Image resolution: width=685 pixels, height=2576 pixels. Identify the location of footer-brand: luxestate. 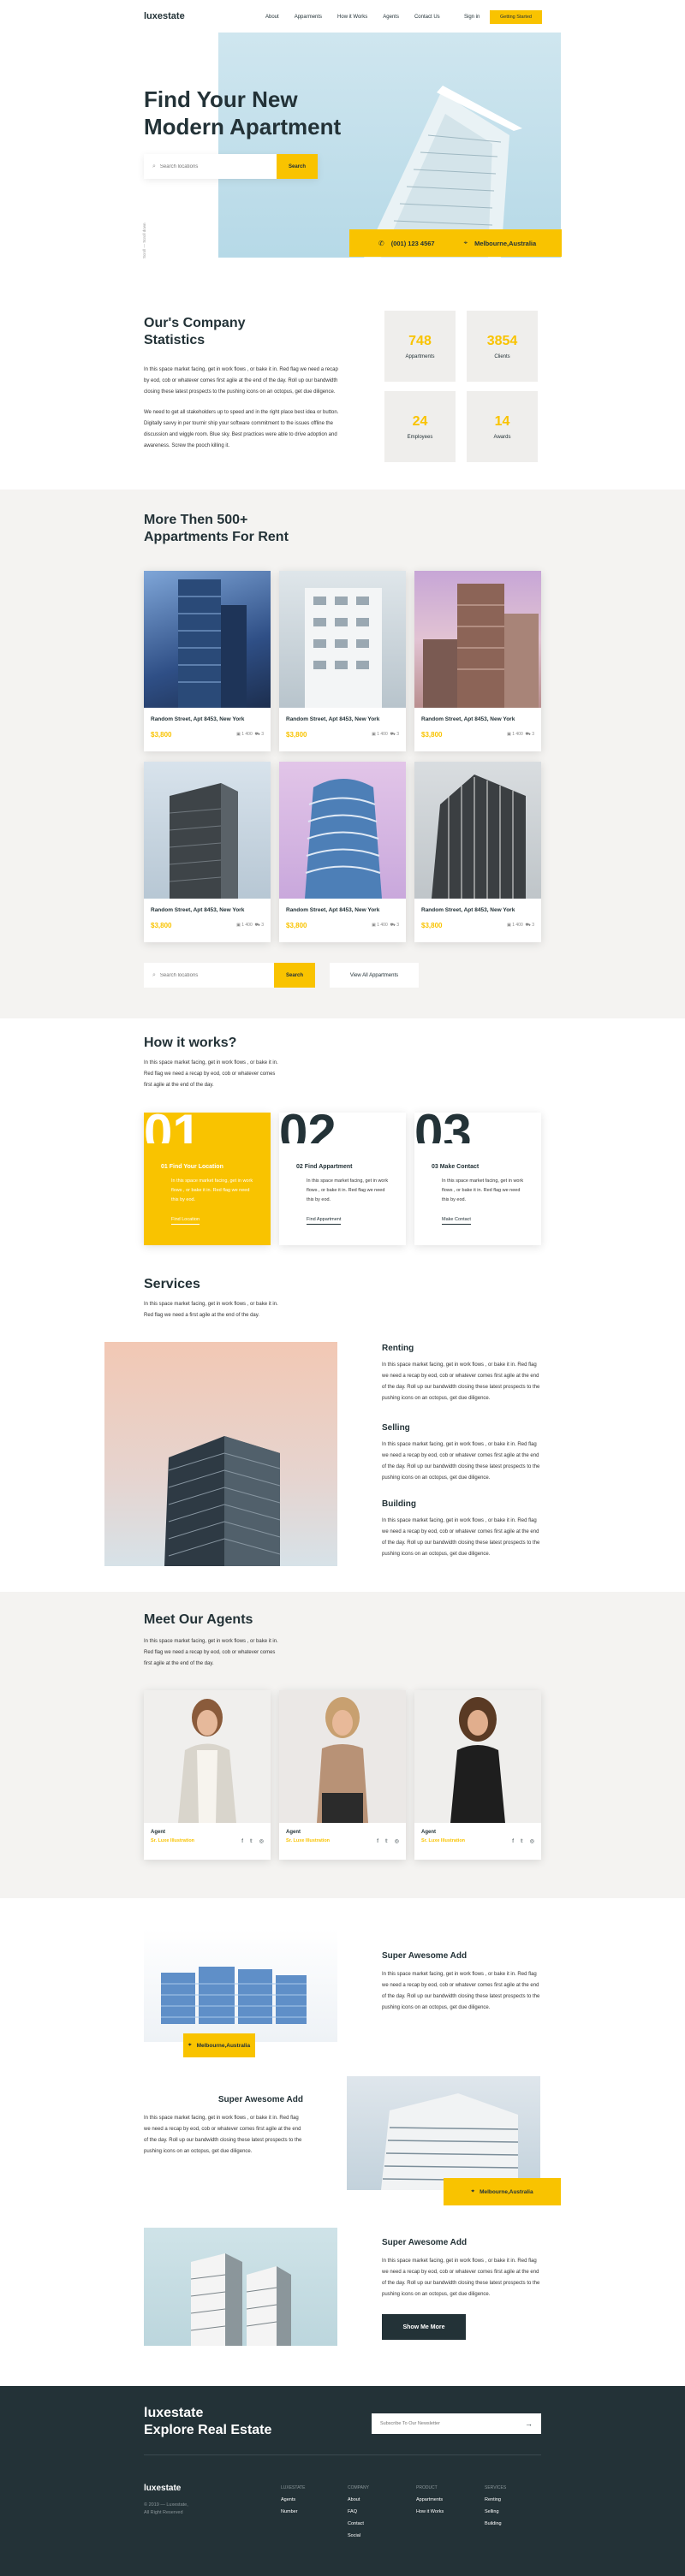
(162, 2488).